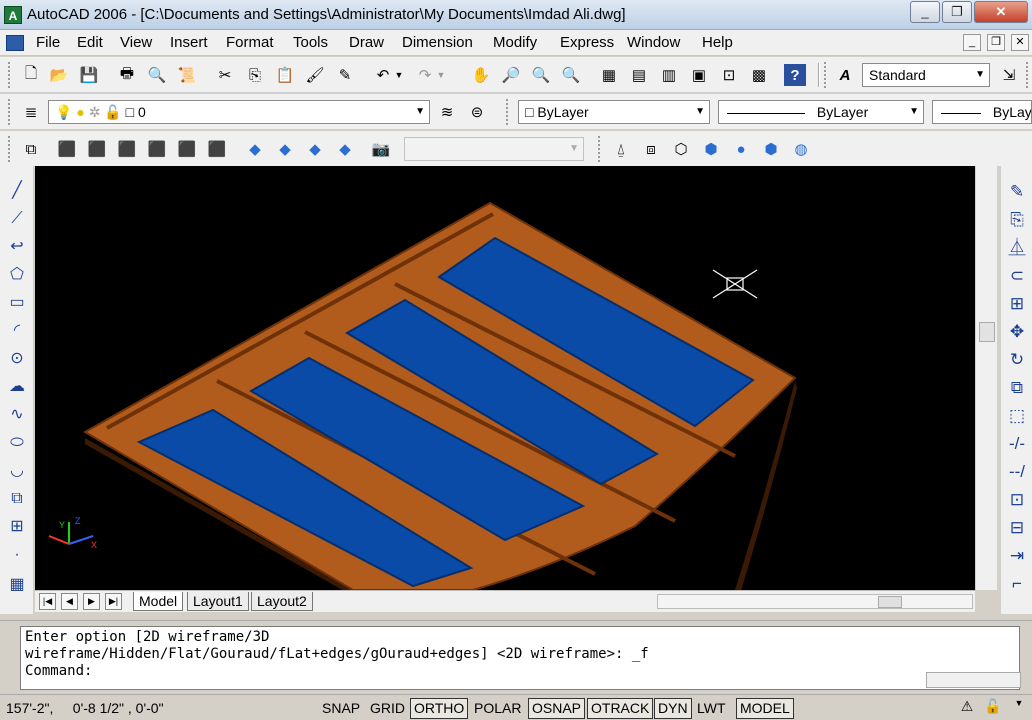 The width and height of the screenshot is (1032, 720). Describe the element at coordinates (759, 75) in the screenshot. I see `calculator-icon: ▩` at that location.